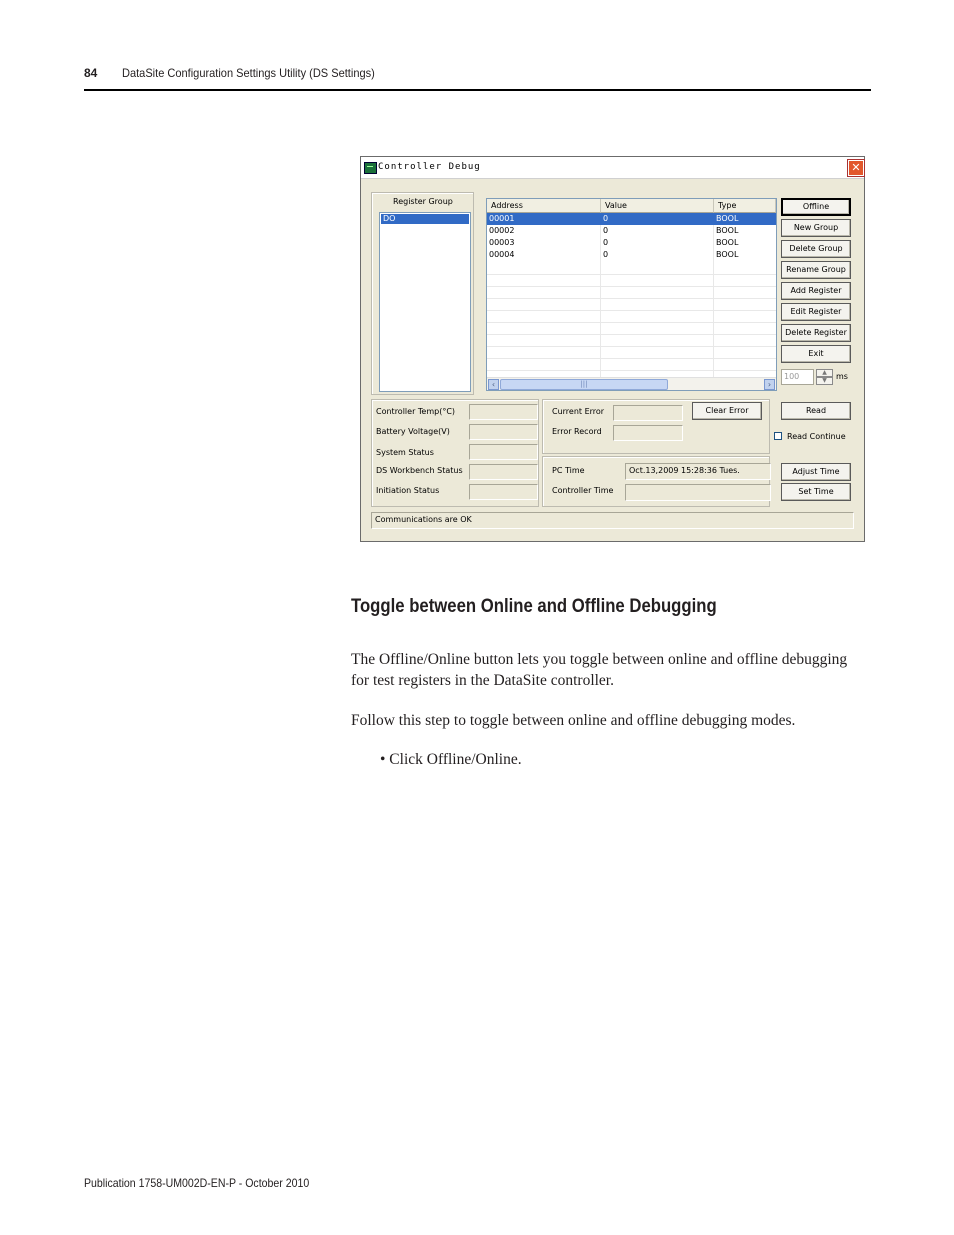 Image resolution: width=954 pixels, height=1235 pixels. Describe the element at coordinates (657, 206) in the screenshot. I see `column-header-value: Value` at that location.